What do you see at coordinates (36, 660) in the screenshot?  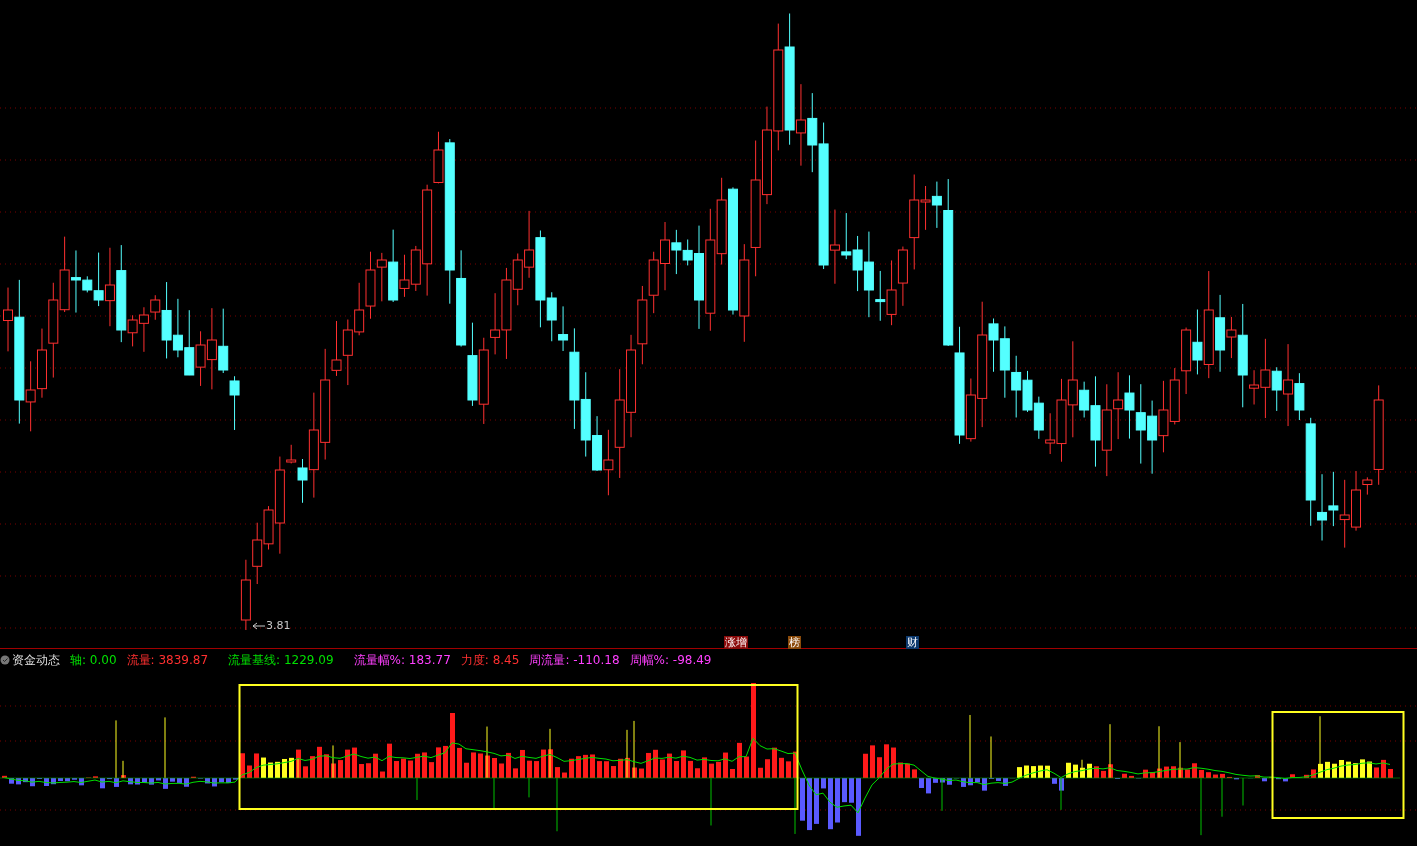 I see `indicator-name: 资金动态` at bounding box center [36, 660].